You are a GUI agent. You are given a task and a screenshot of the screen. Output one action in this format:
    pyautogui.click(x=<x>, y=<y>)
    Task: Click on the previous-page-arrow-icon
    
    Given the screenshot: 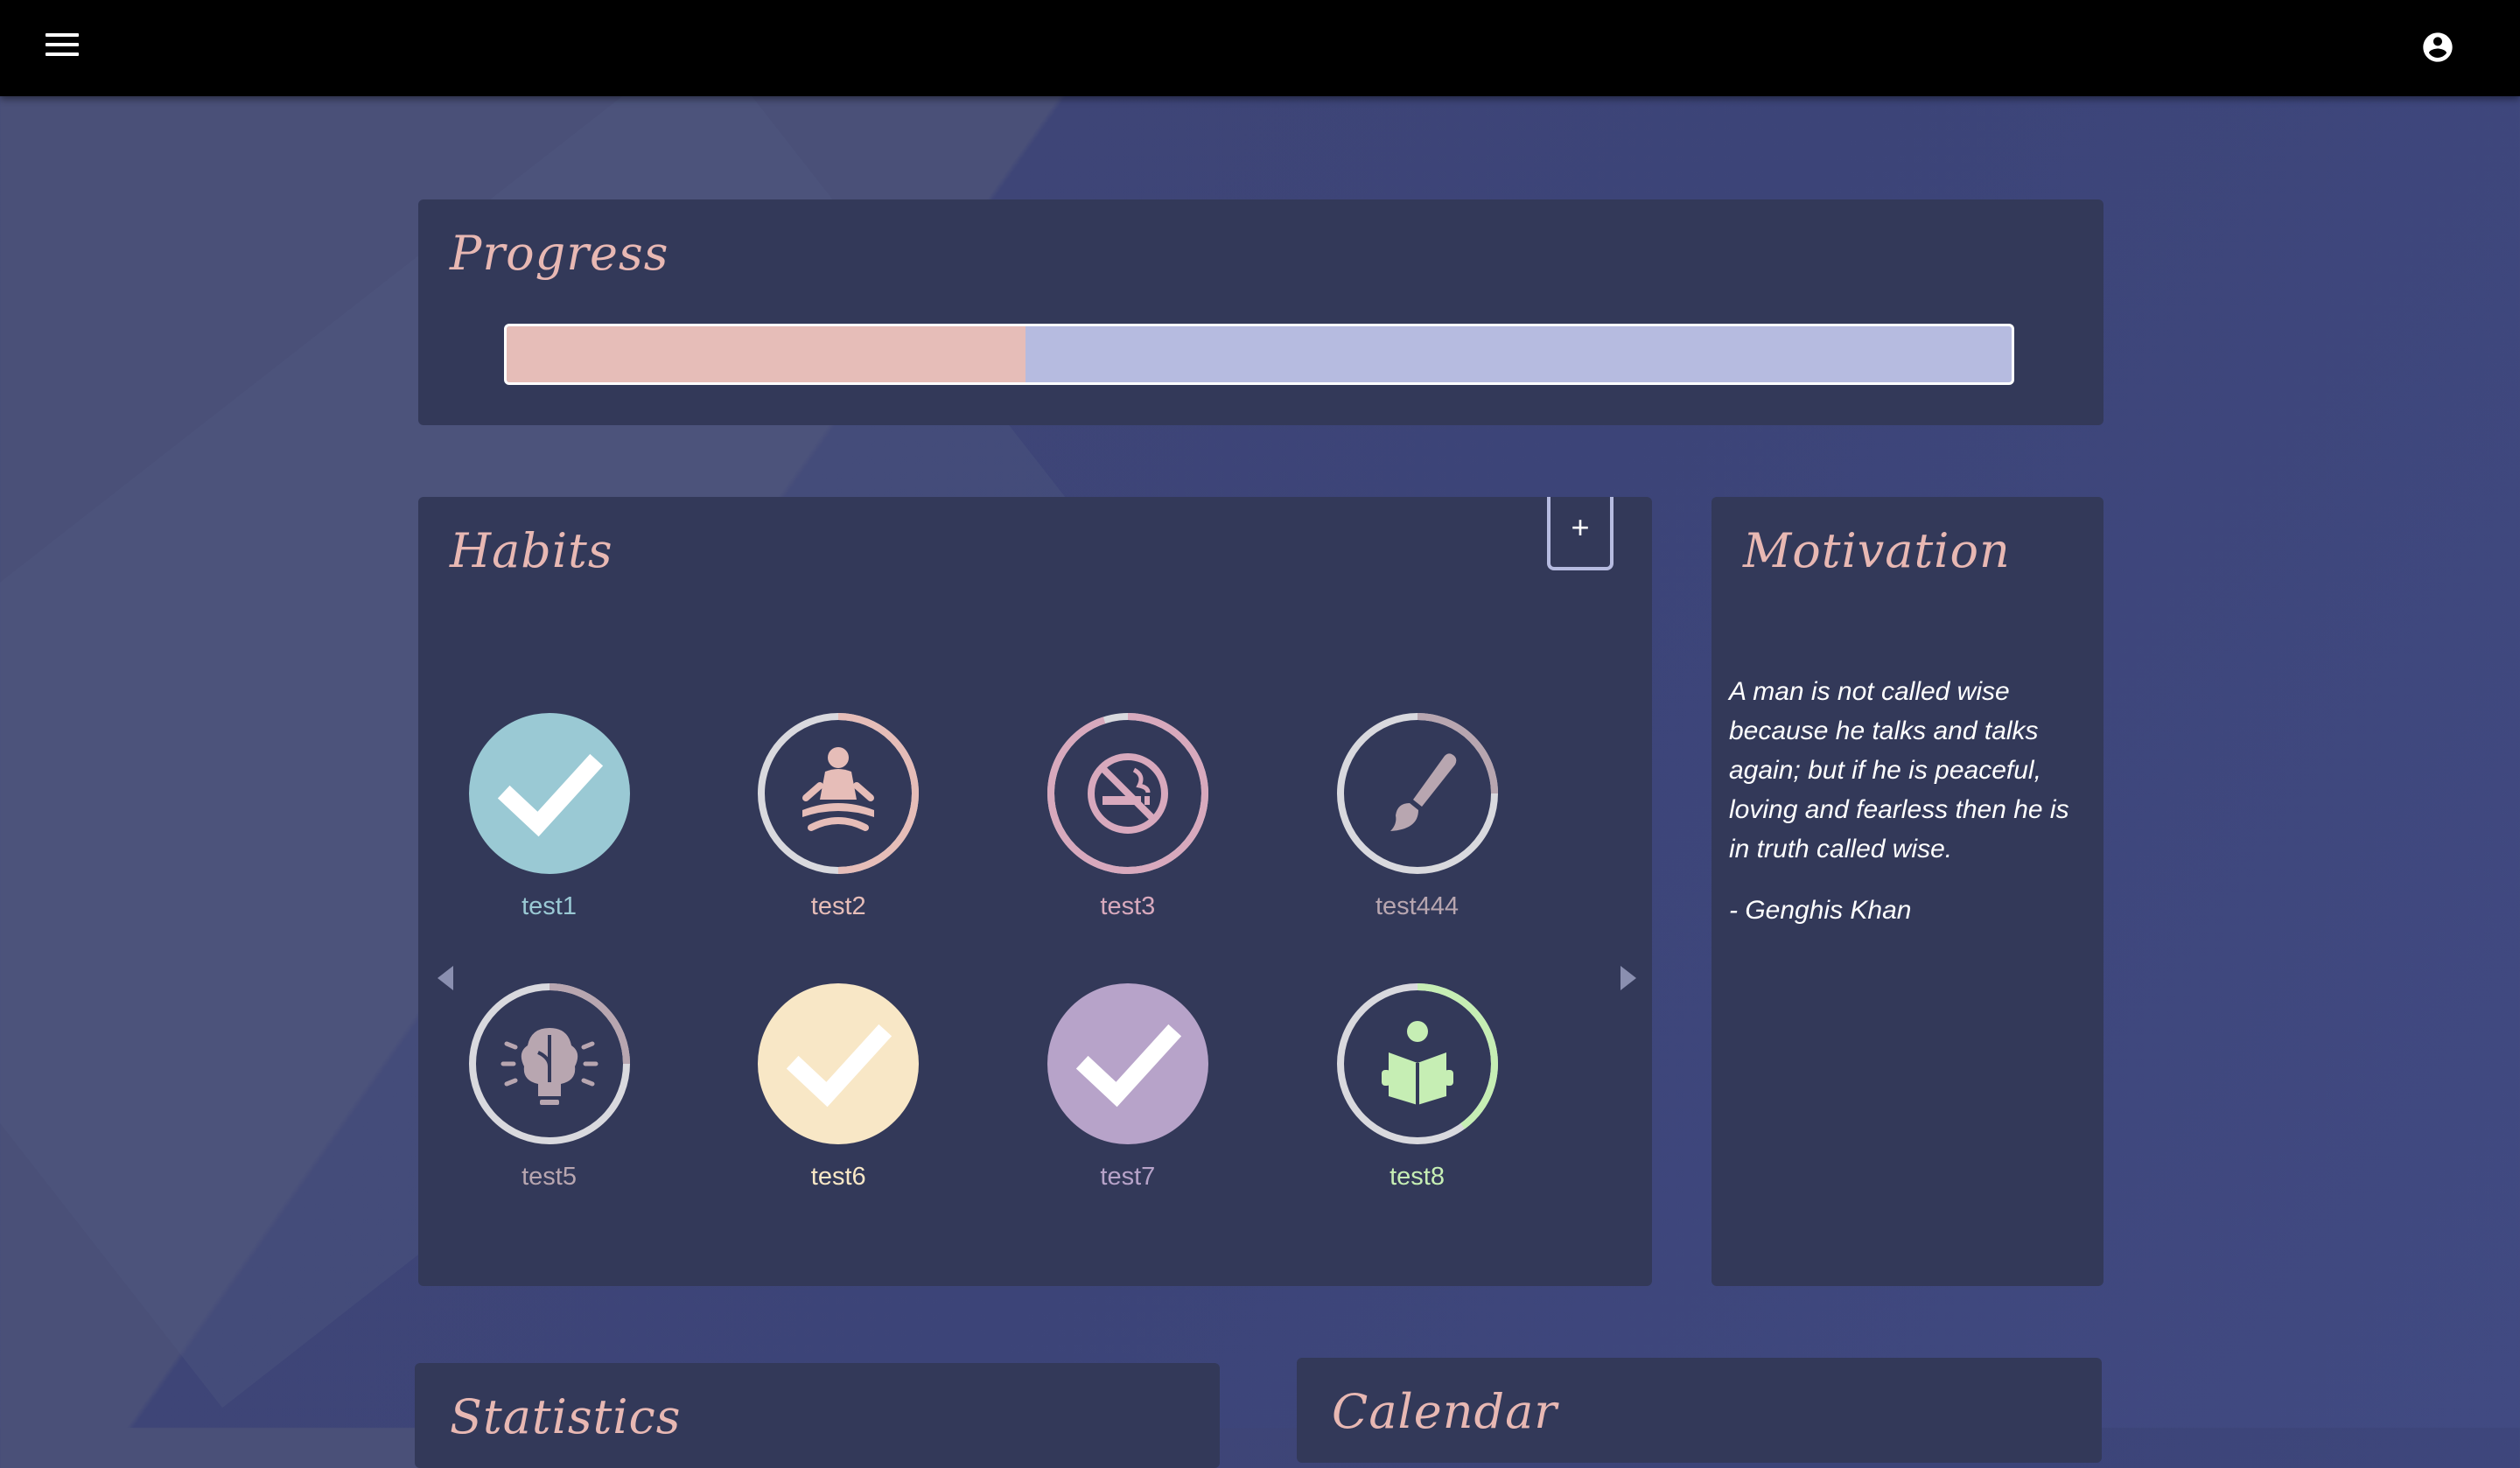 What is the action you would take?
    pyautogui.click(x=445, y=978)
    